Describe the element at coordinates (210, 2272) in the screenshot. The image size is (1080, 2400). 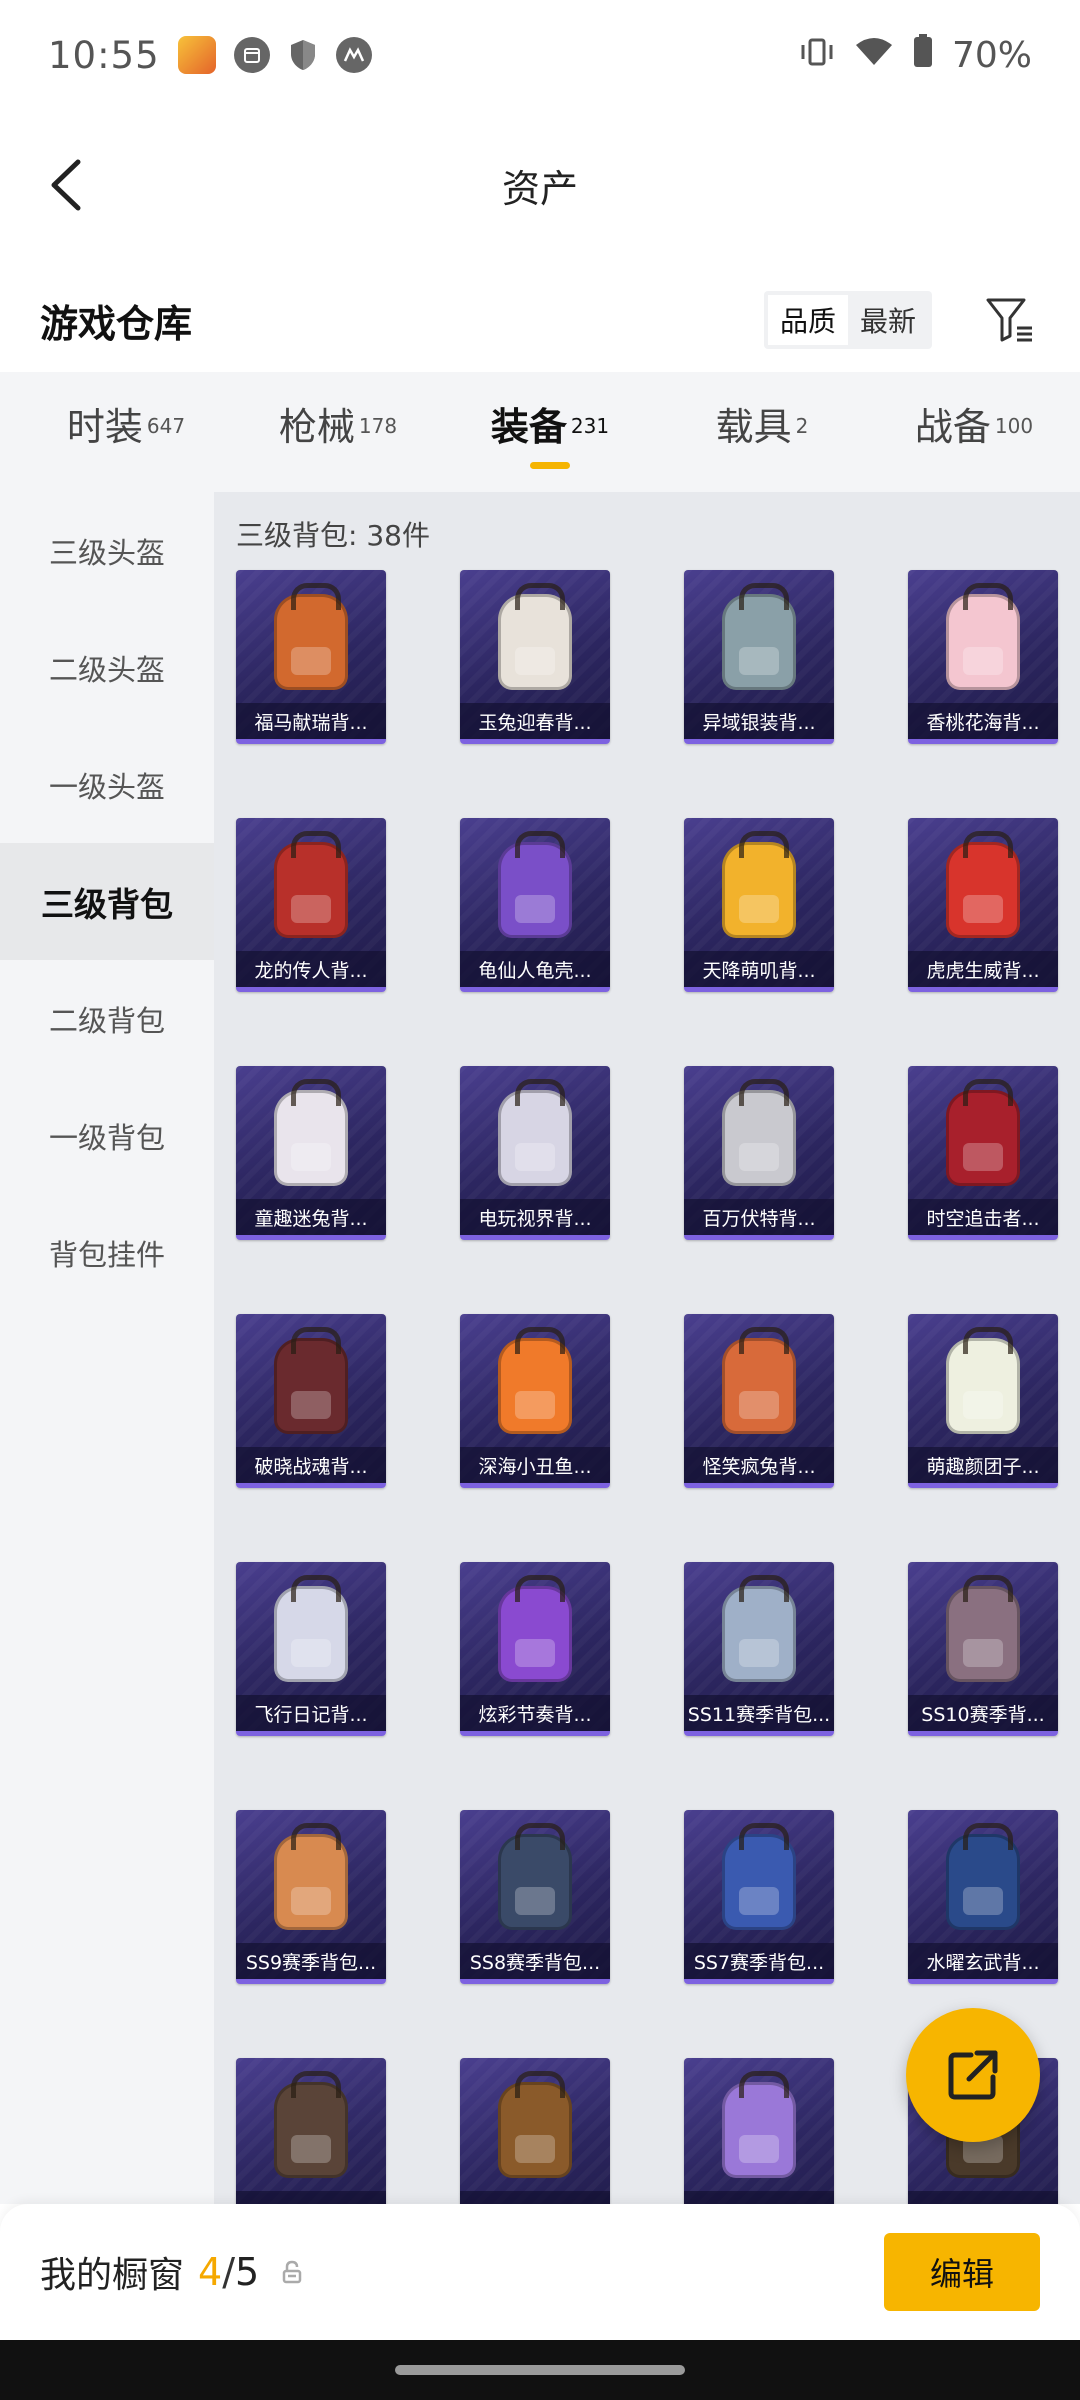
I see `showcase-current: 4` at that location.